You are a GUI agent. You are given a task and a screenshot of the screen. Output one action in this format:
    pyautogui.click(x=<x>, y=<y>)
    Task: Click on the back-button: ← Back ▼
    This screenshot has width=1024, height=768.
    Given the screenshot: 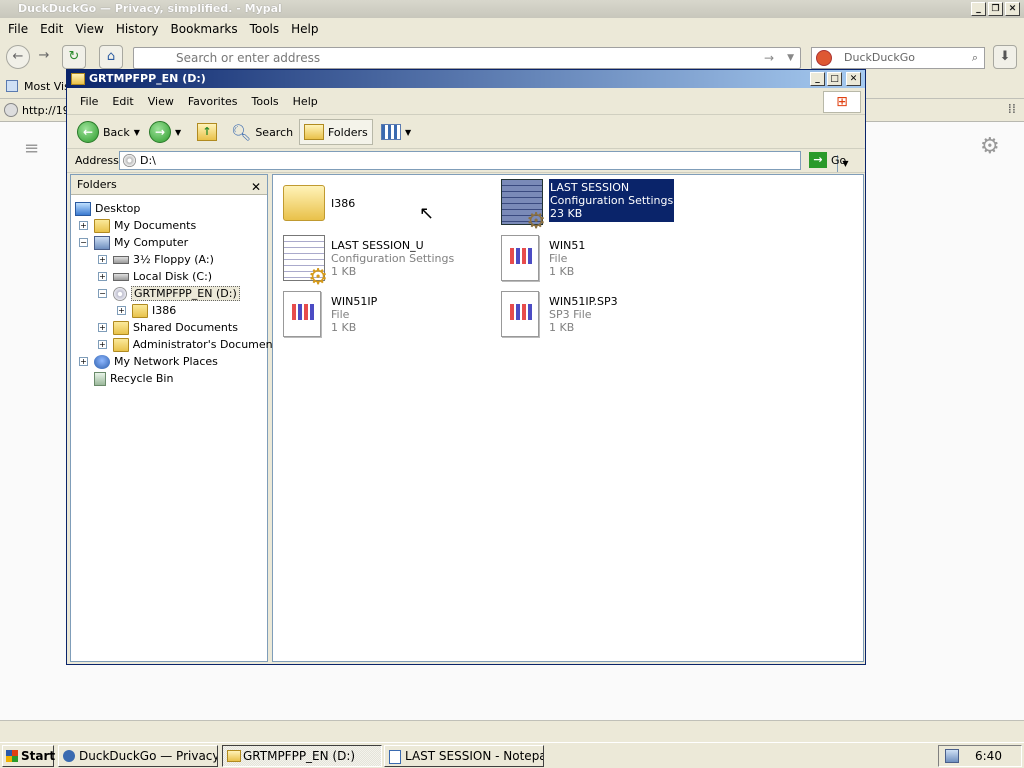 What is the action you would take?
    pyautogui.click(x=108, y=132)
    